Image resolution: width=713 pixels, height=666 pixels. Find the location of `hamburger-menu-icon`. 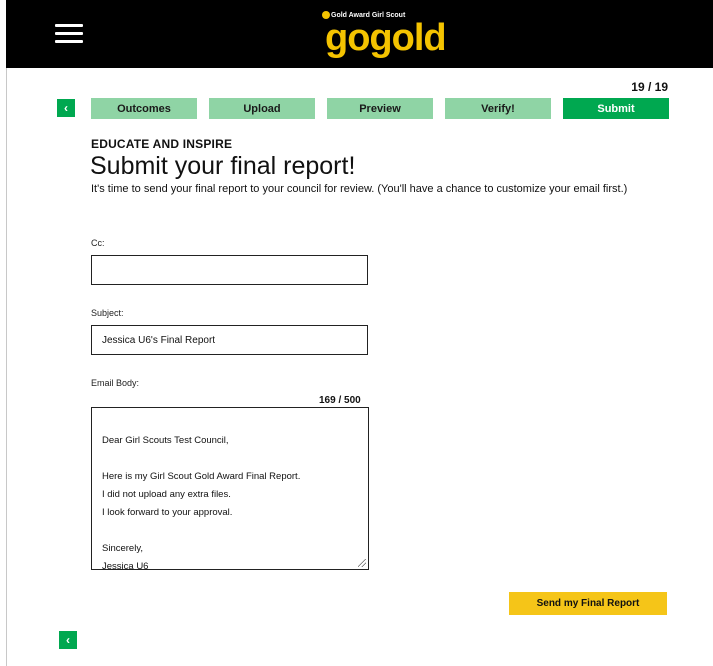

hamburger-menu-icon is located at coordinates (69, 34).